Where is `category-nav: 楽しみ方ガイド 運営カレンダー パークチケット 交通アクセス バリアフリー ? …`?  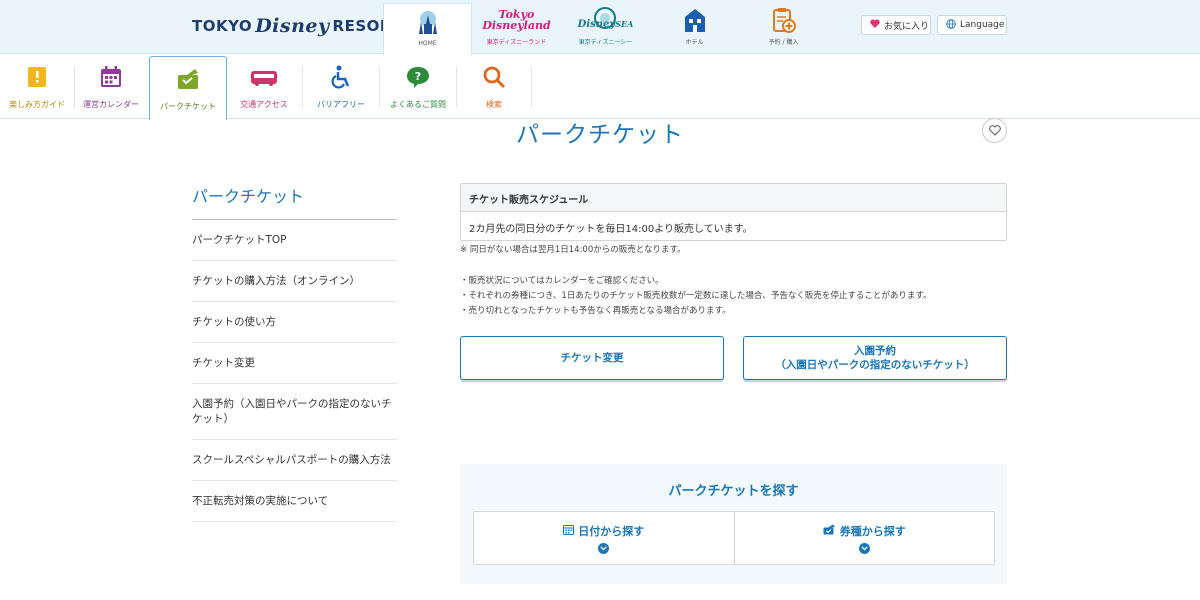
category-nav: 楽しみ方ガイド 運営カレンダー パークチケット 交通アクセス バリアフリー ? … is located at coordinates (600, 87).